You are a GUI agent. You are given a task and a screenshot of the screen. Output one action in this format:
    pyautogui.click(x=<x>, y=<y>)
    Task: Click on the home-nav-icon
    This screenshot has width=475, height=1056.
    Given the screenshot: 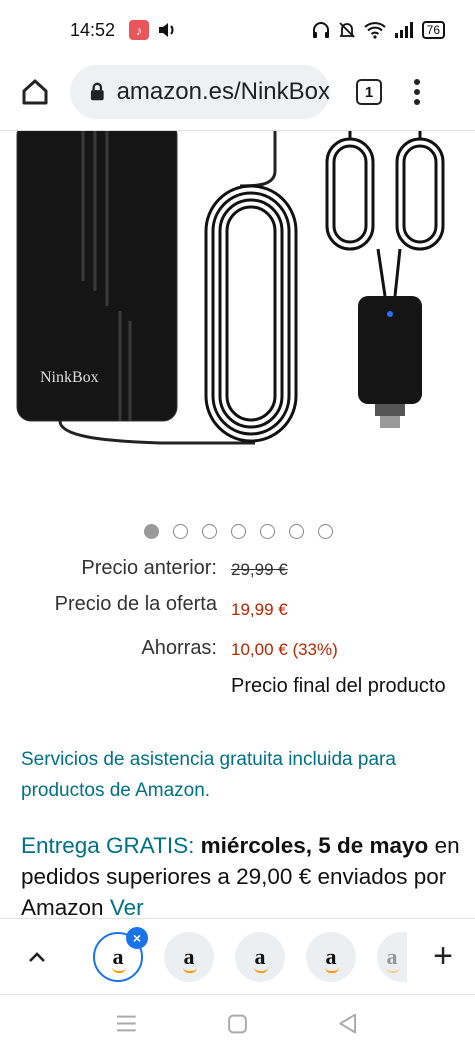 What is the action you would take?
    pyautogui.click(x=237, y=1024)
    